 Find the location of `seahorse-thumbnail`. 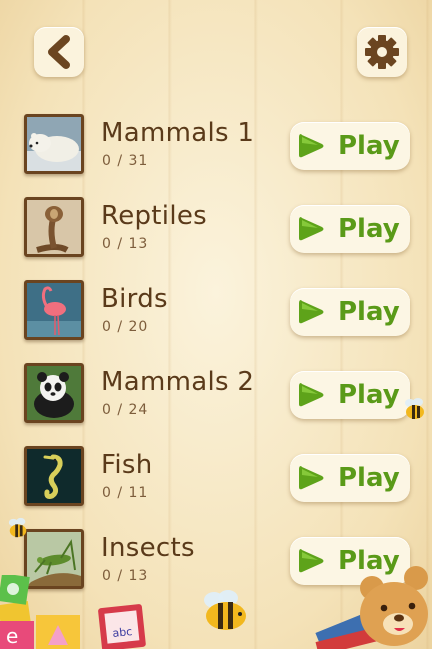

seahorse-thumbnail is located at coordinates (54, 476).